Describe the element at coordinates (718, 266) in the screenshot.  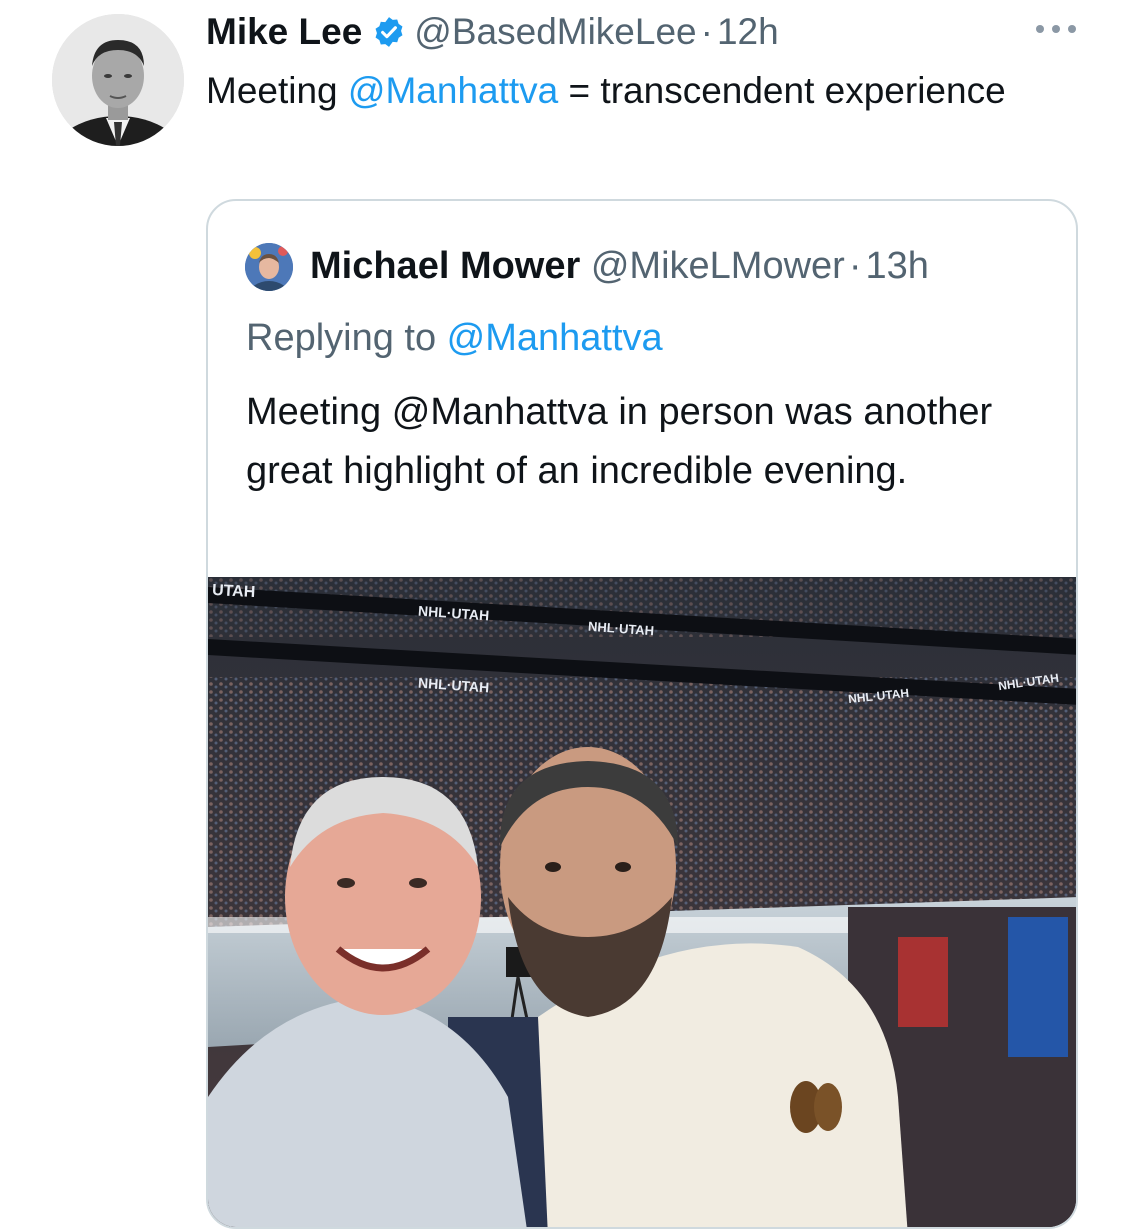
I see `quote-author-handle: @MikeLMower` at that location.